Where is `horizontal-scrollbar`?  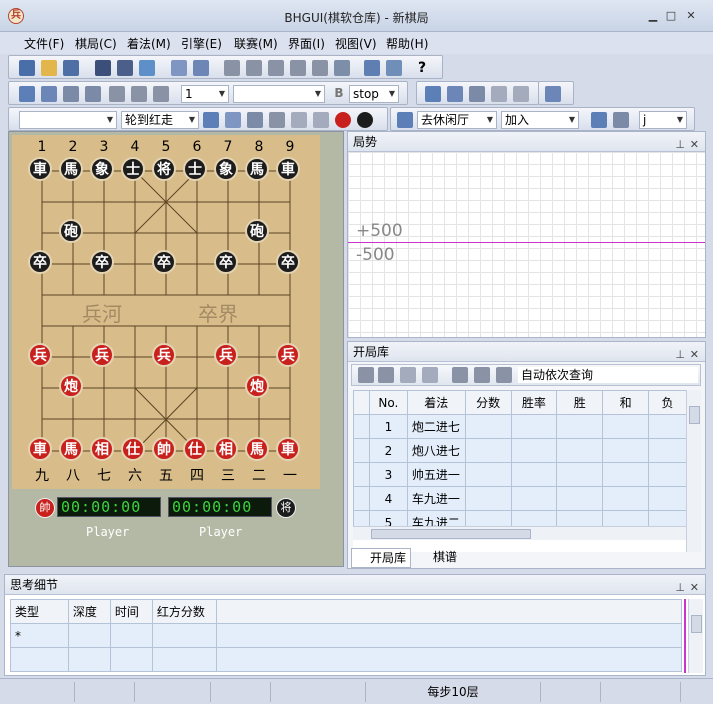 horizontal-scrollbar is located at coordinates (519, 533).